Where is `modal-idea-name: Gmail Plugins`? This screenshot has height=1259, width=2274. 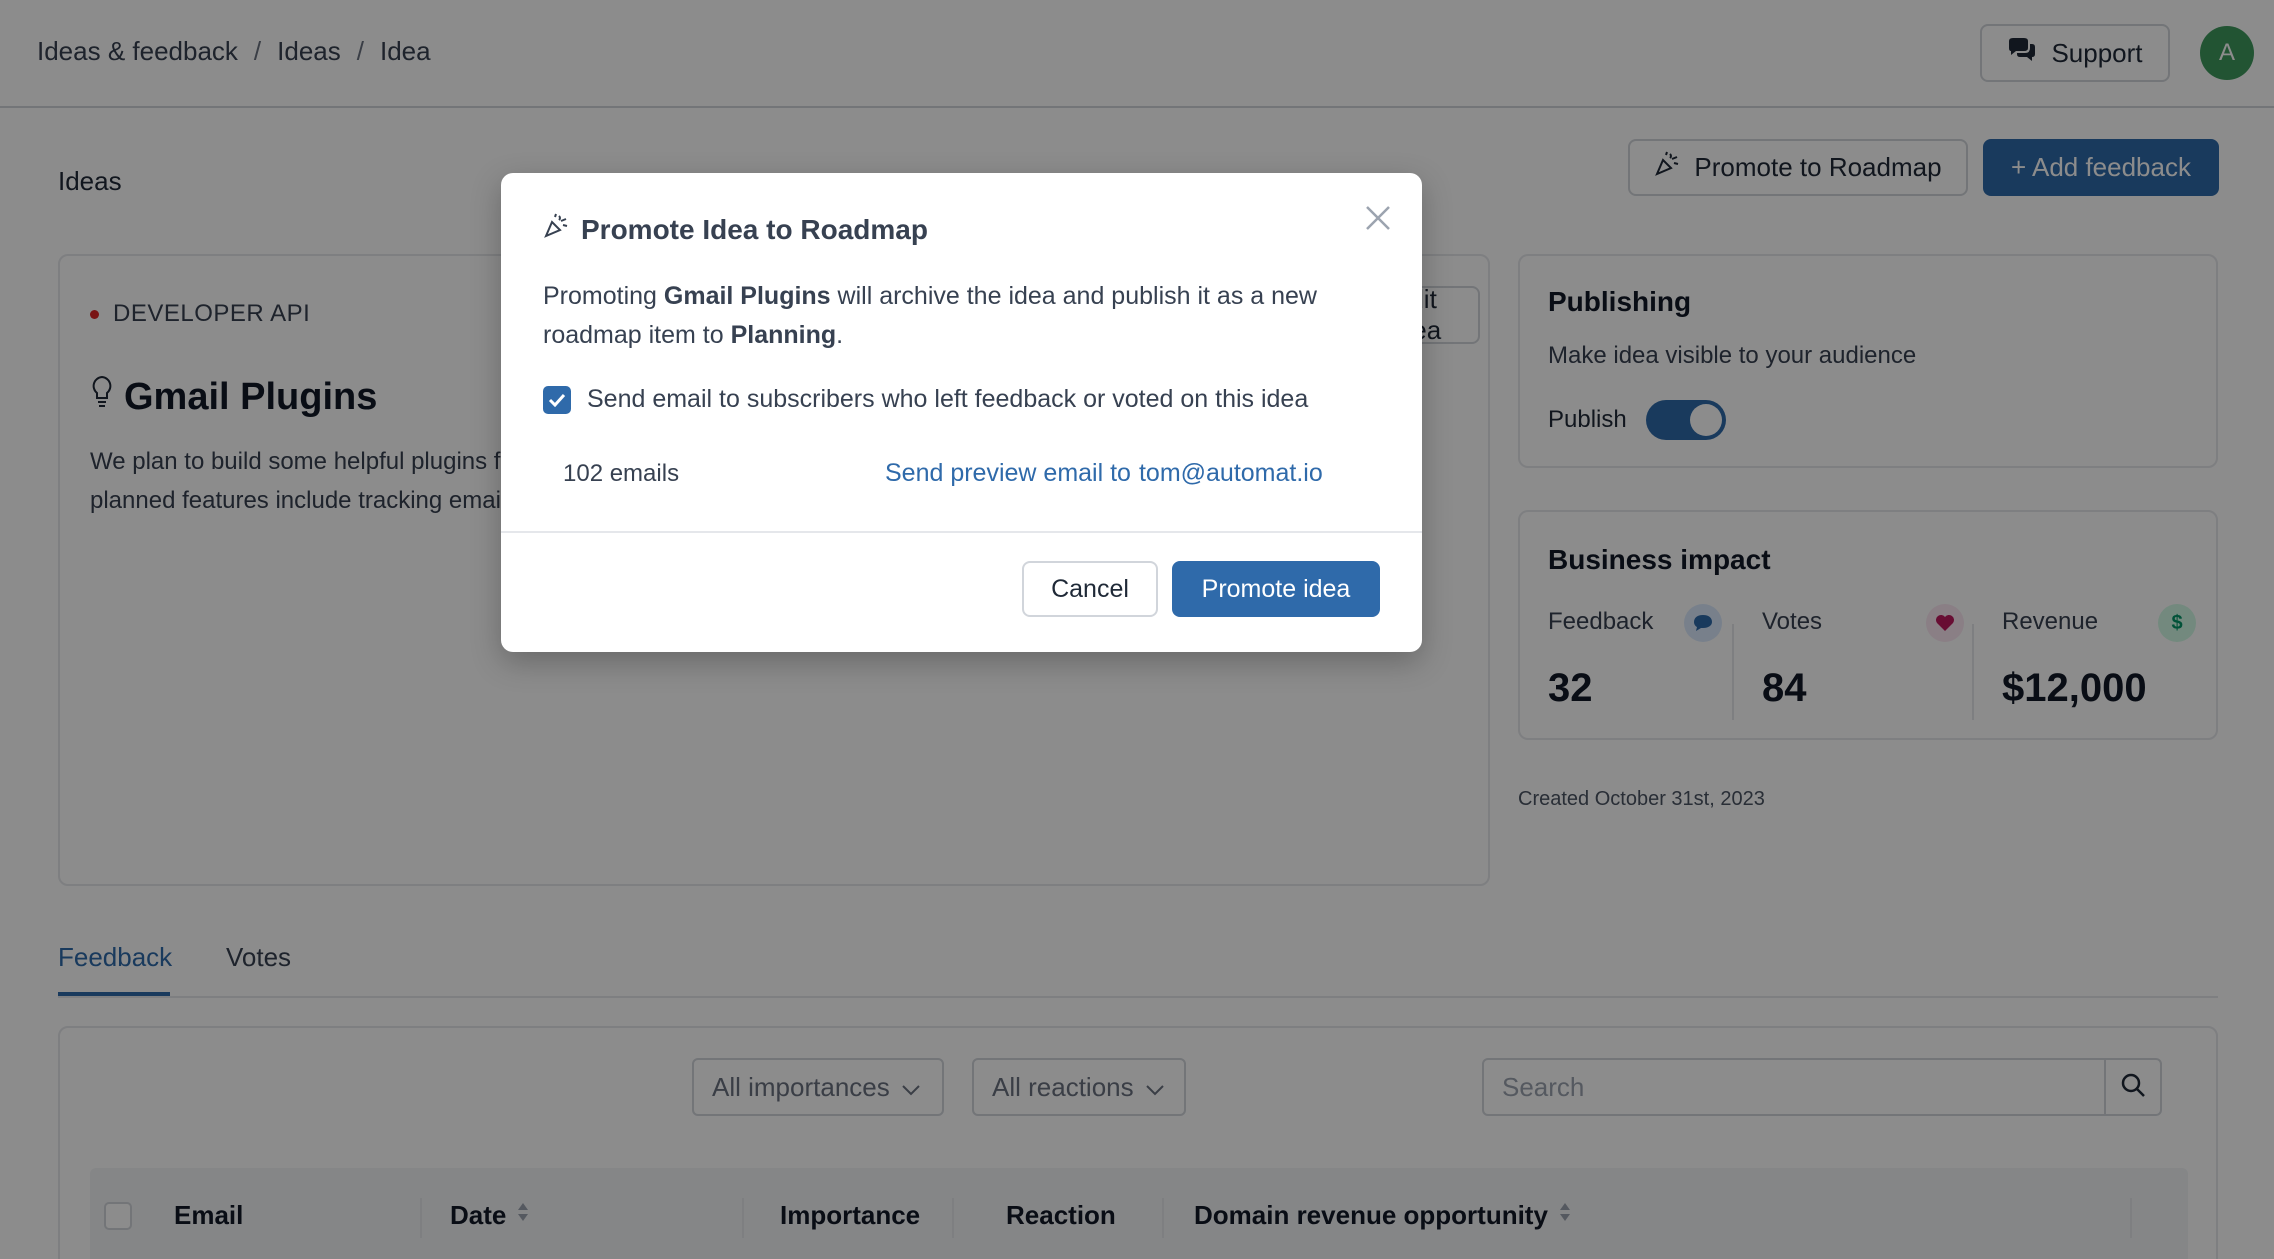
modal-idea-name: Gmail Plugins is located at coordinates (747, 296).